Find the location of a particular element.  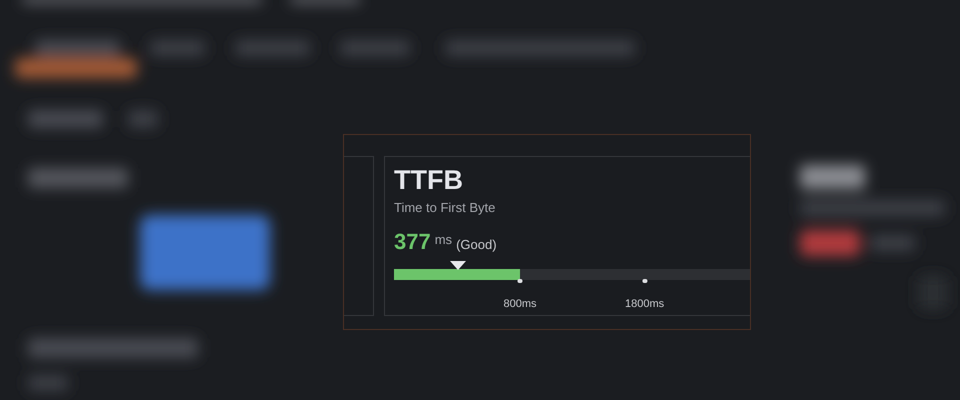

metric-value: 377 is located at coordinates (412, 242).